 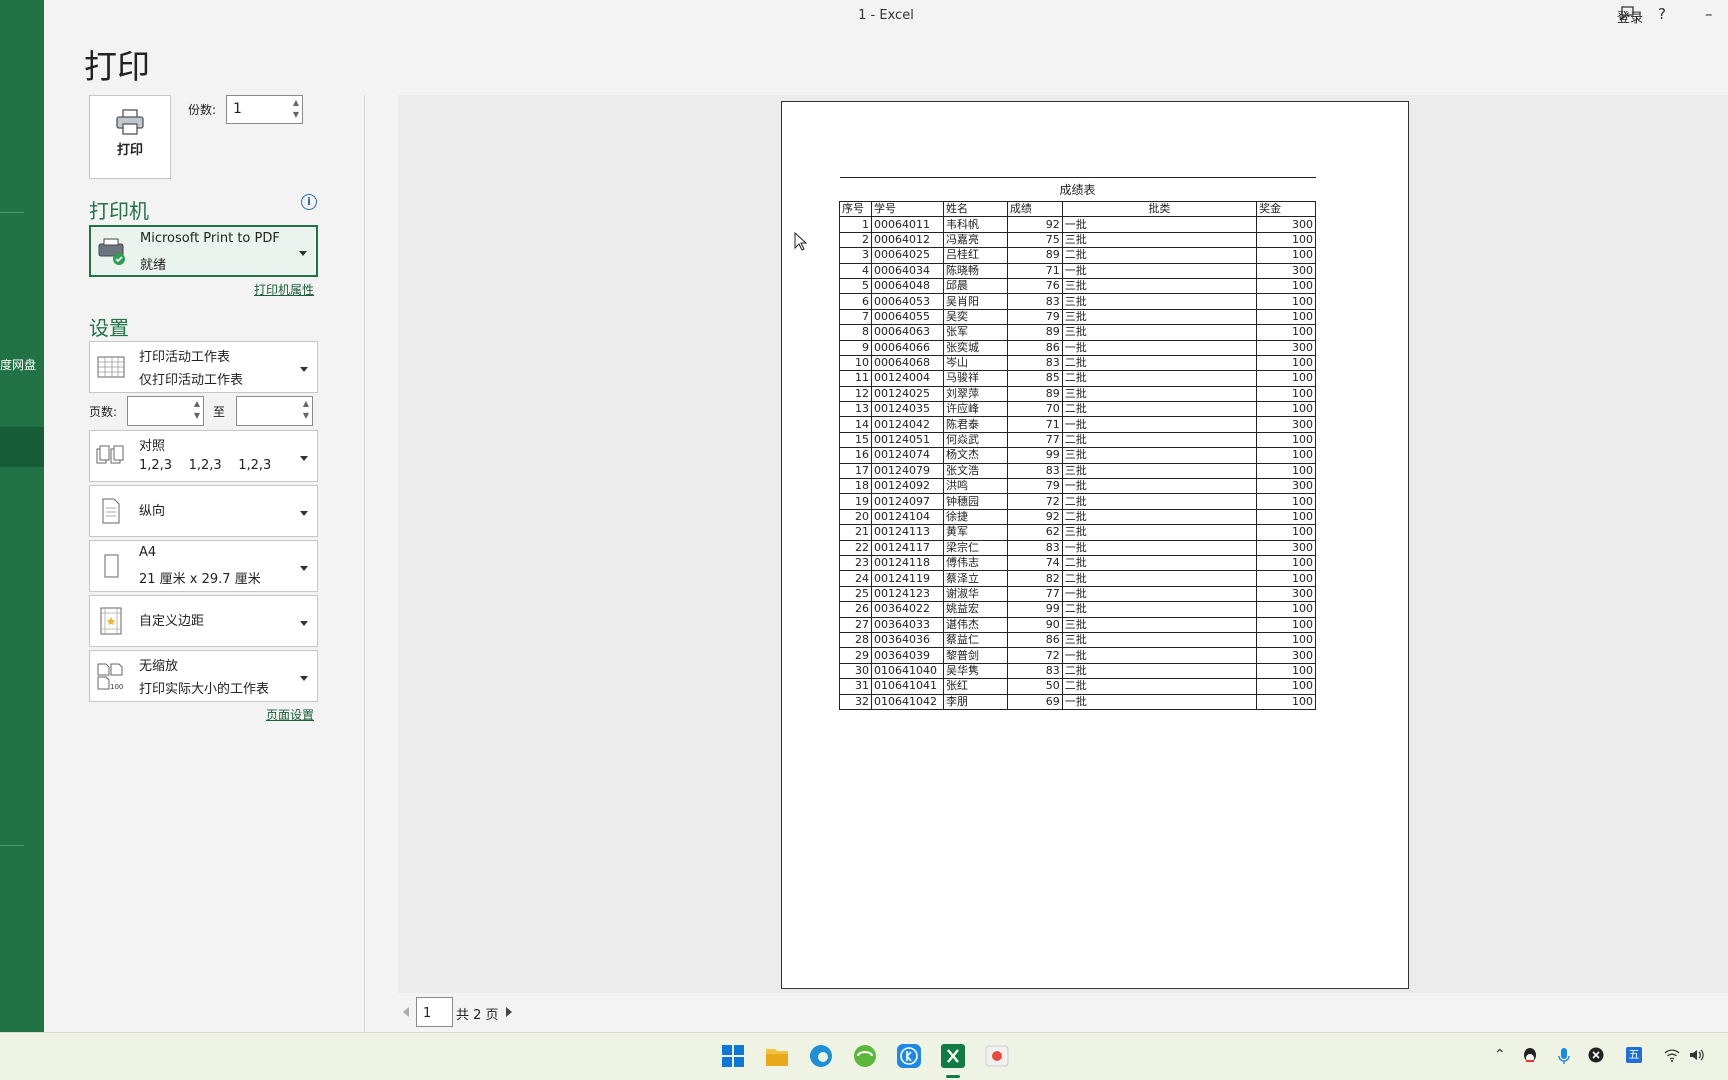 What do you see at coordinates (1564, 1056) in the screenshot?
I see `microphone-icon` at bounding box center [1564, 1056].